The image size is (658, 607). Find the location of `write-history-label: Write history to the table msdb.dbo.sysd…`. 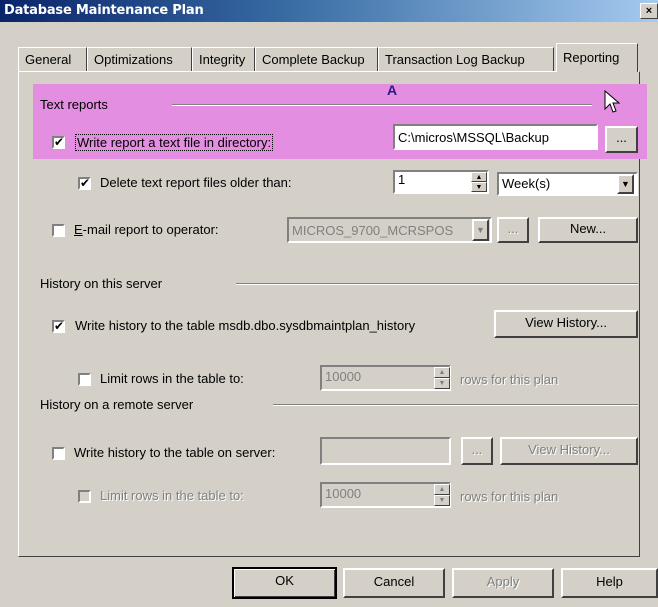

write-history-label: Write history to the table msdb.dbo.sysd… is located at coordinates (245, 325).